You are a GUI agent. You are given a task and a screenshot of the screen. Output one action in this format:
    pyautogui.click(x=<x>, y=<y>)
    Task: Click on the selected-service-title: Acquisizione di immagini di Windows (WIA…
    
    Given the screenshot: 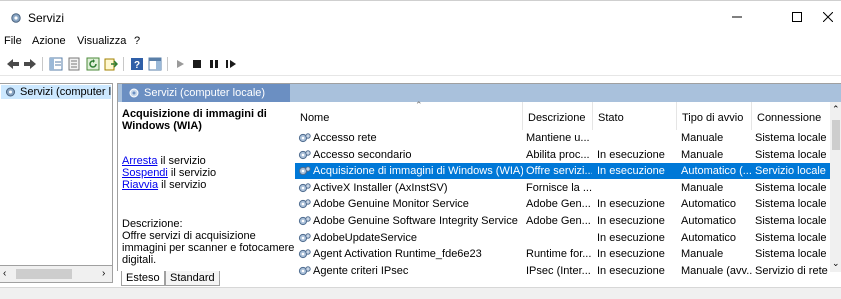 What is the action you would take?
    pyautogui.click(x=194, y=120)
    